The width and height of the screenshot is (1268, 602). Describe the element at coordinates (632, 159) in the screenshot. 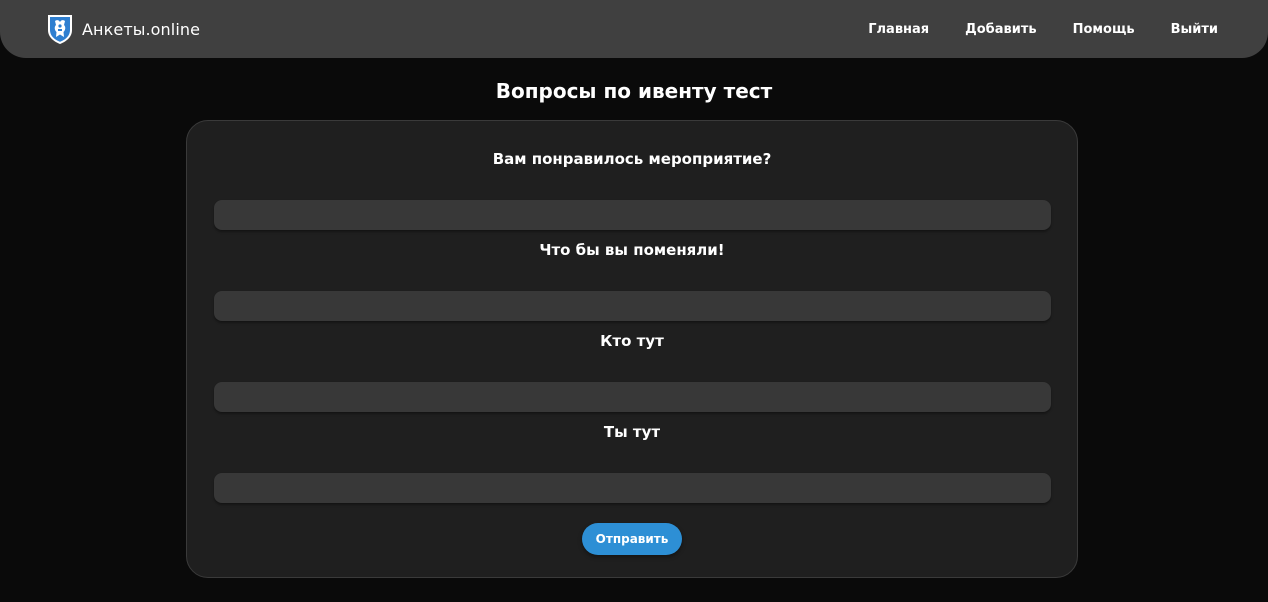

I see `question-label: Вам понравилось мероприятие?` at that location.